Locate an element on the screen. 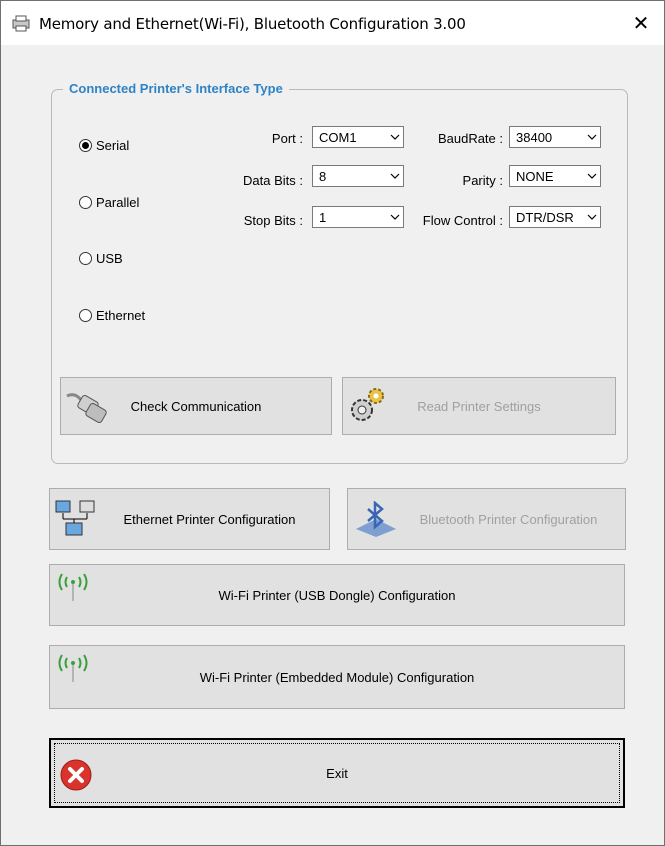  flowcontrol-select: DTR/DSR is located at coordinates (555, 217).